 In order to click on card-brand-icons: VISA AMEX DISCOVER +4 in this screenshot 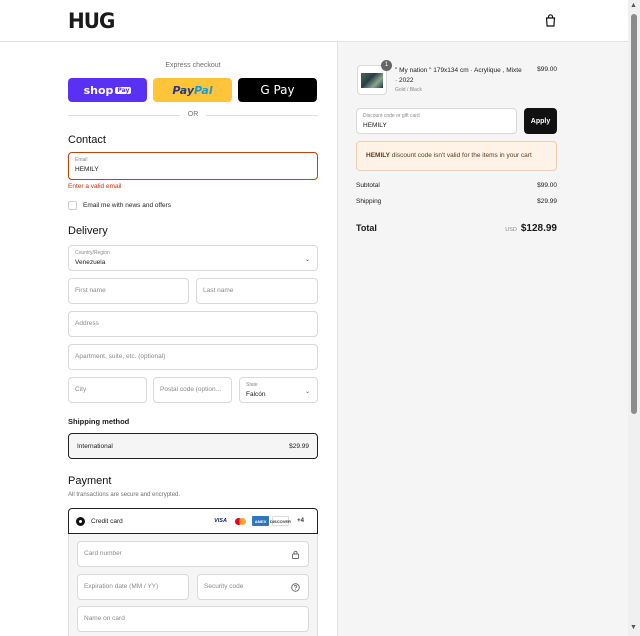, I will do `click(260, 521)`.